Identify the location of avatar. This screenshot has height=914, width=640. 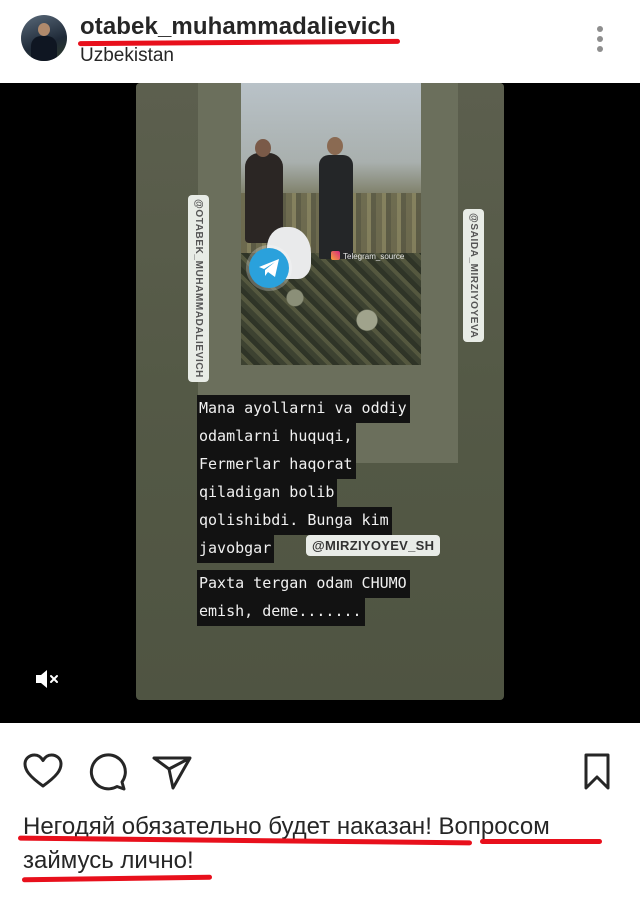
(44, 38).